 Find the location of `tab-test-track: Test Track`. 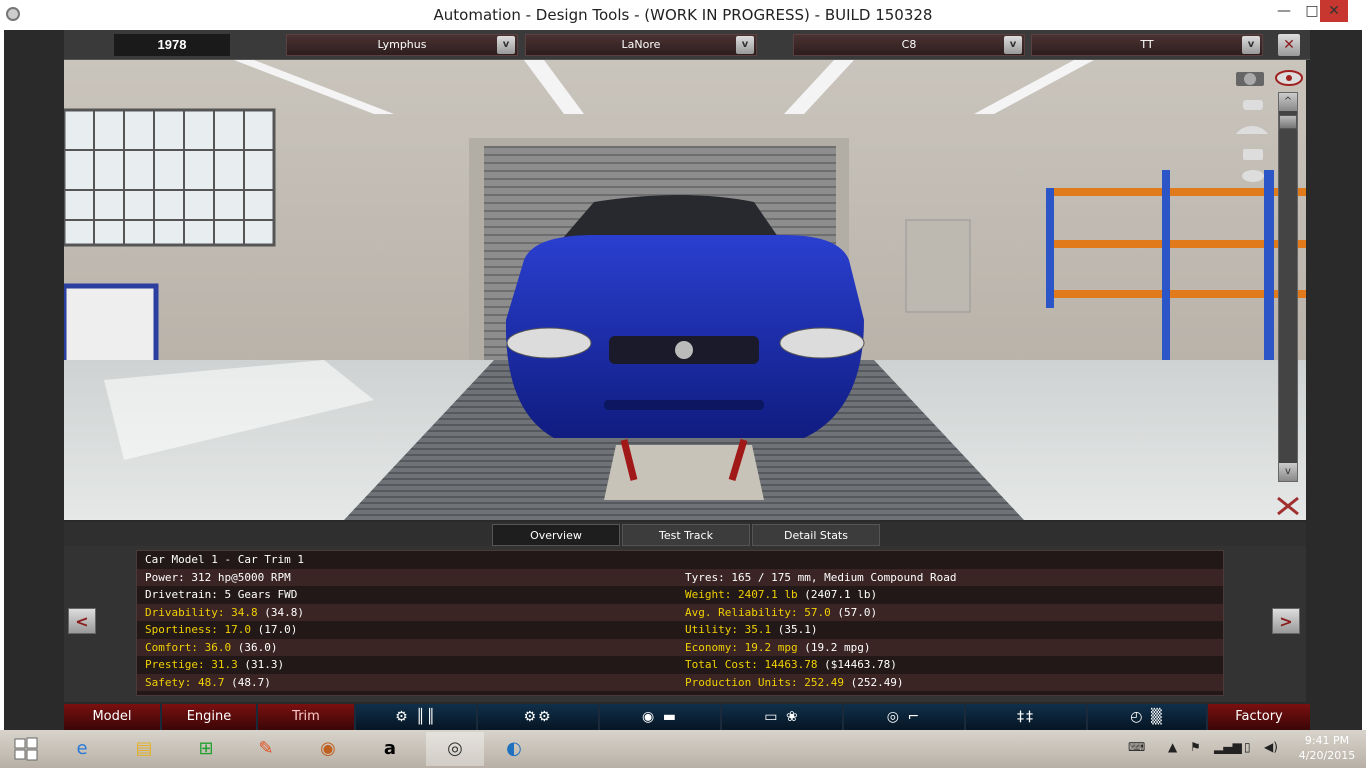

tab-test-track: Test Track is located at coordinates (686, 535).